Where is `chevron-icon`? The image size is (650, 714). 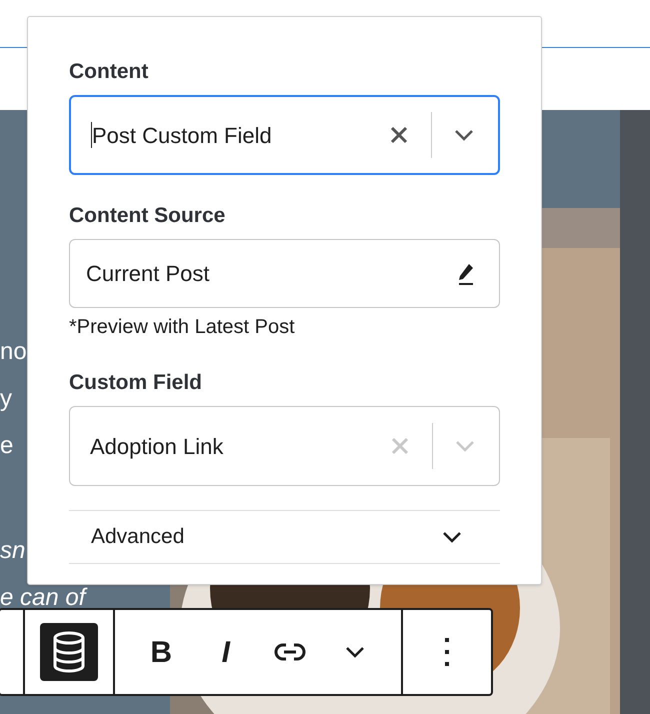 chevron-icon is located at coordinates (452, 537).